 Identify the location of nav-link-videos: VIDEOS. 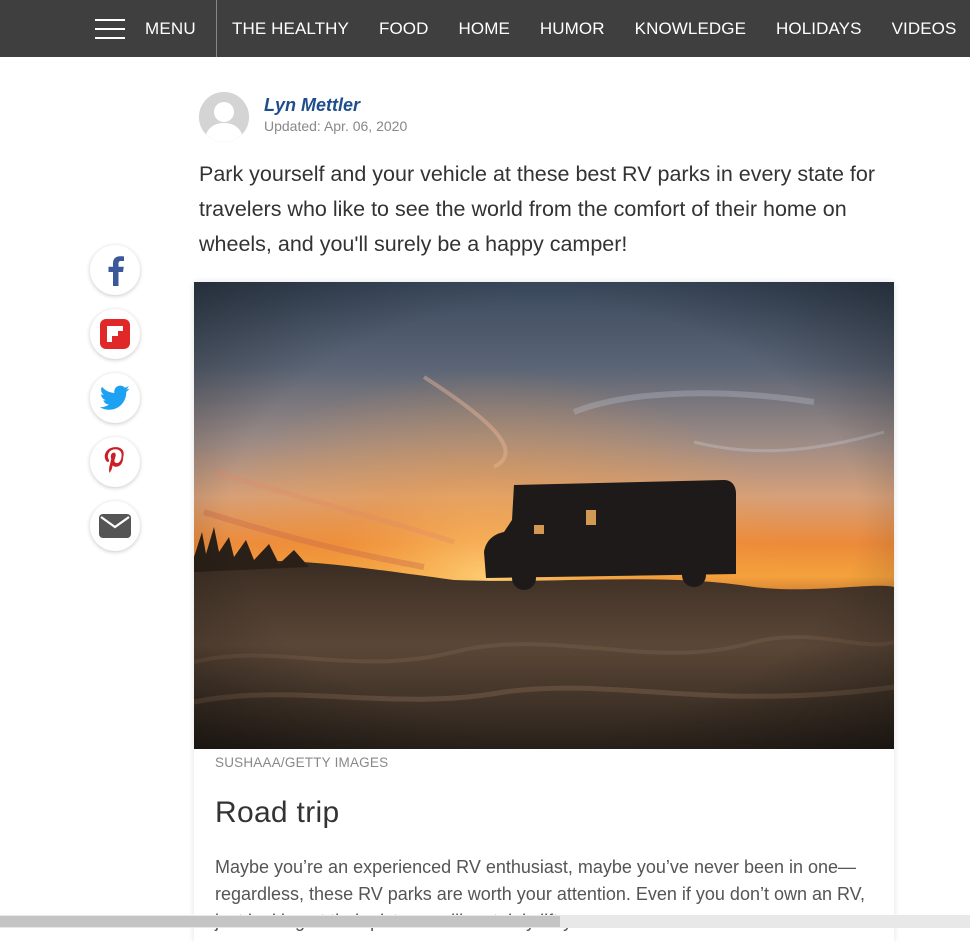
(924, 29).